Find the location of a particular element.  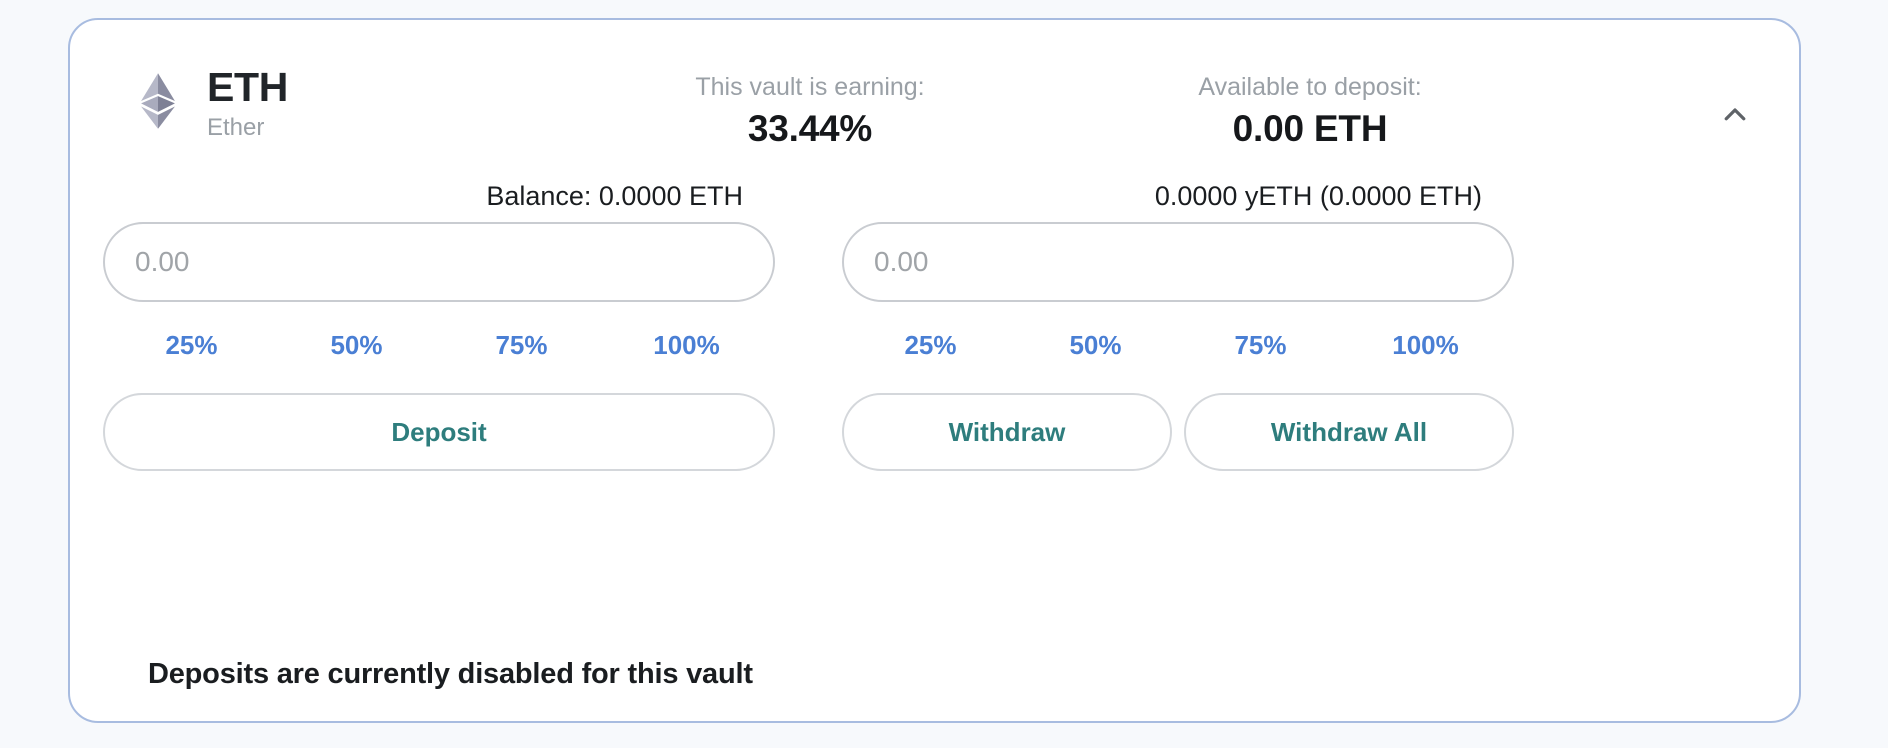

vault-apy-label: This vault is earning: is located at coordinates (810, 87).